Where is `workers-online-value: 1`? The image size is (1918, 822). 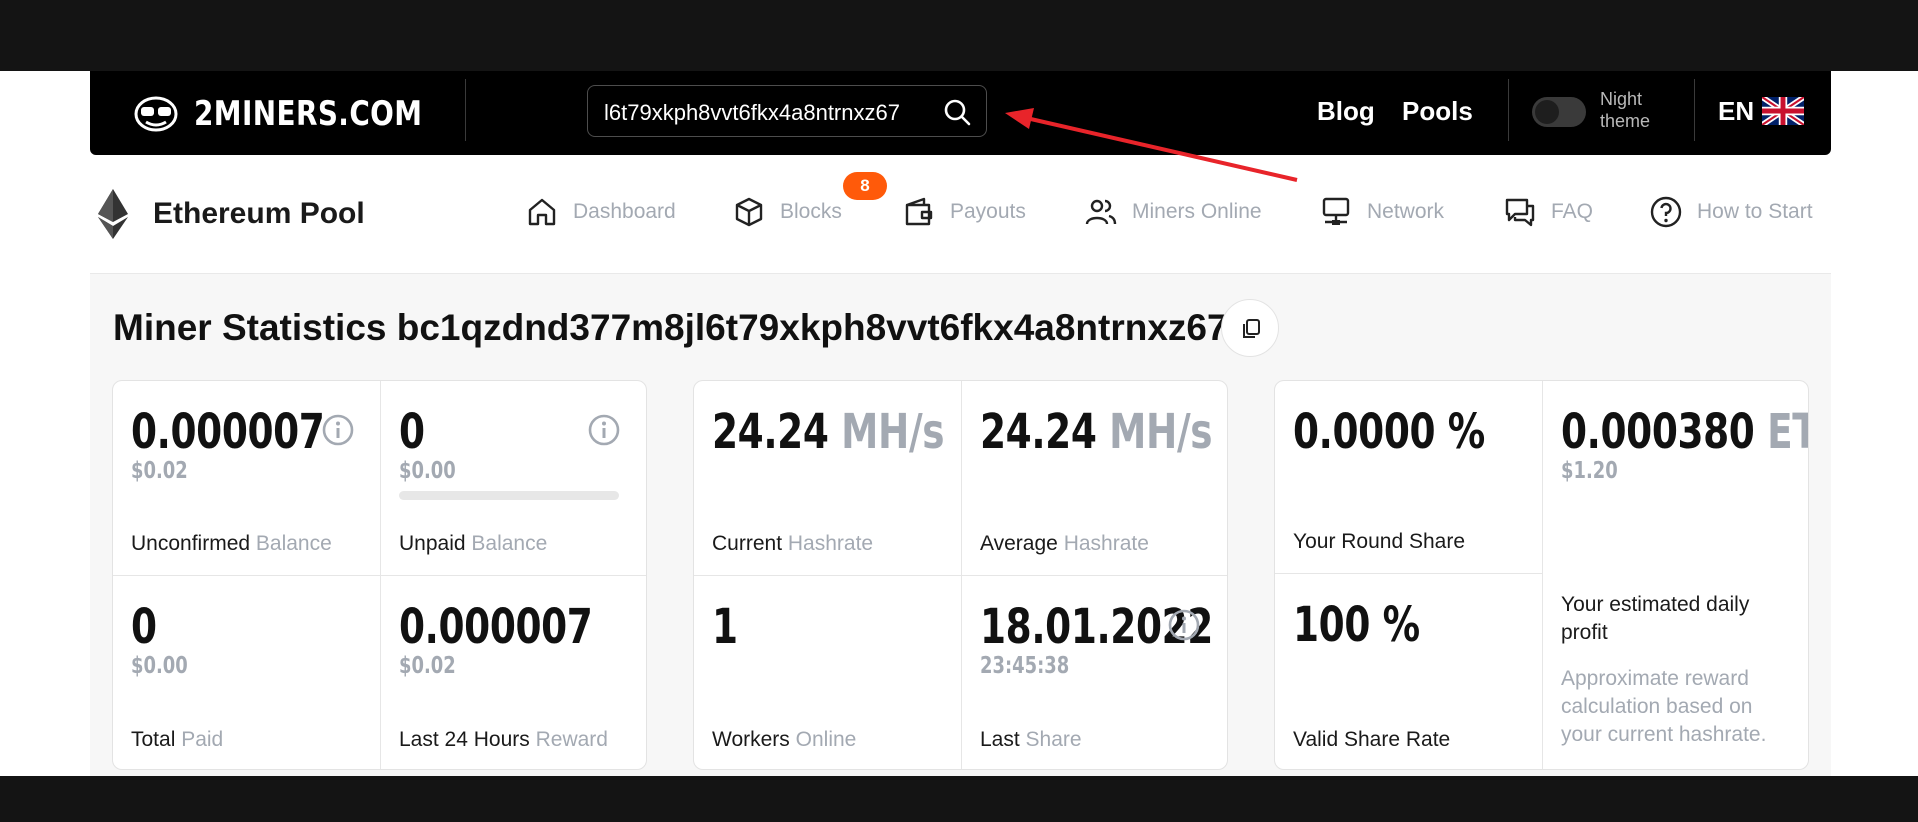
workers-online-value: 1 is located at coordinates (725, 627).